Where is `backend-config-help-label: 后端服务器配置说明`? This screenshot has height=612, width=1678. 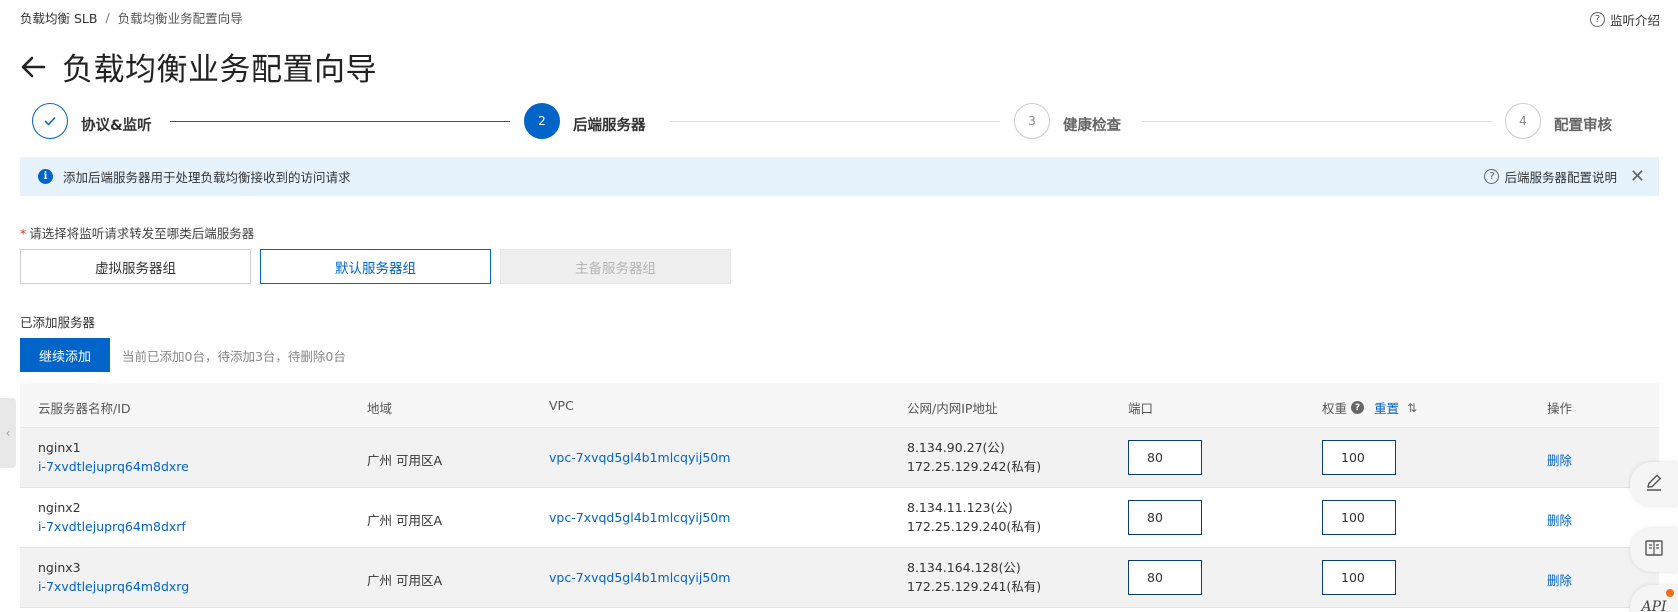 backend-config-help-label: 后端服务器配置说明 is located at coordinates (1560, 177).